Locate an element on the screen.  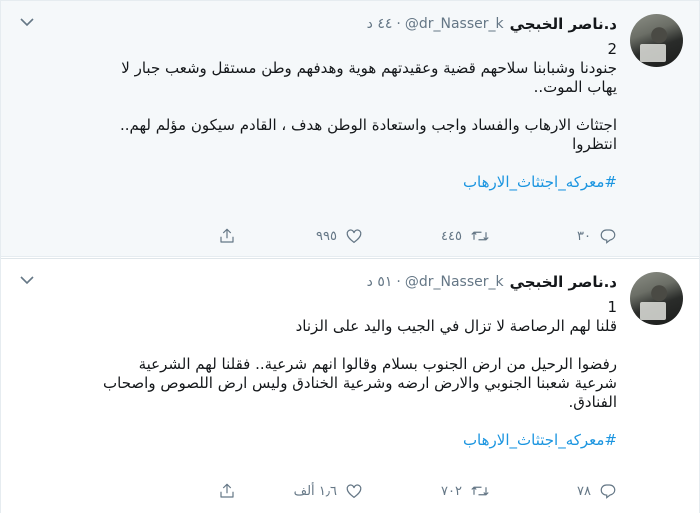
tweet-header: د.ناصر الخبجي @dr_Nasser_k · ٤٤ د is located at coordinates (492, 24).